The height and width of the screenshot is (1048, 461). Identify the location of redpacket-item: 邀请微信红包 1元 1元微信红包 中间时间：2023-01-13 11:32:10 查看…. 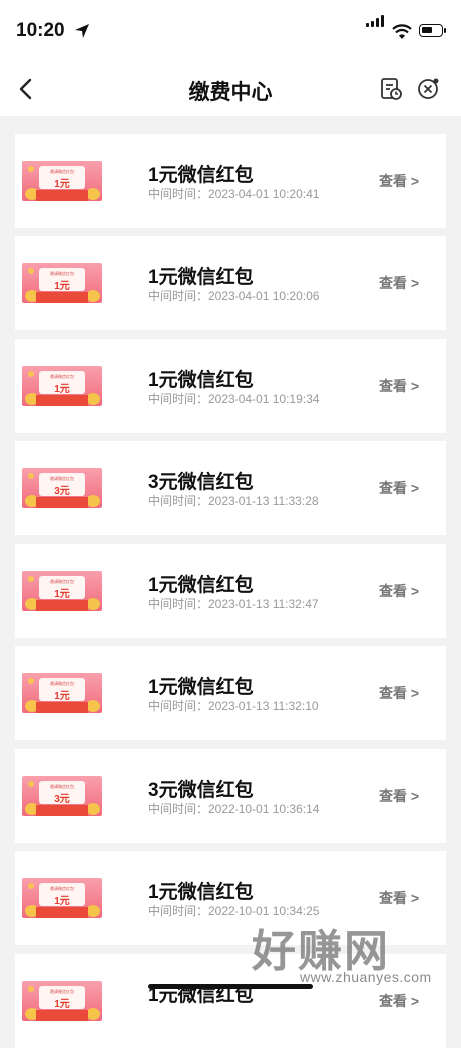
(230, 693).